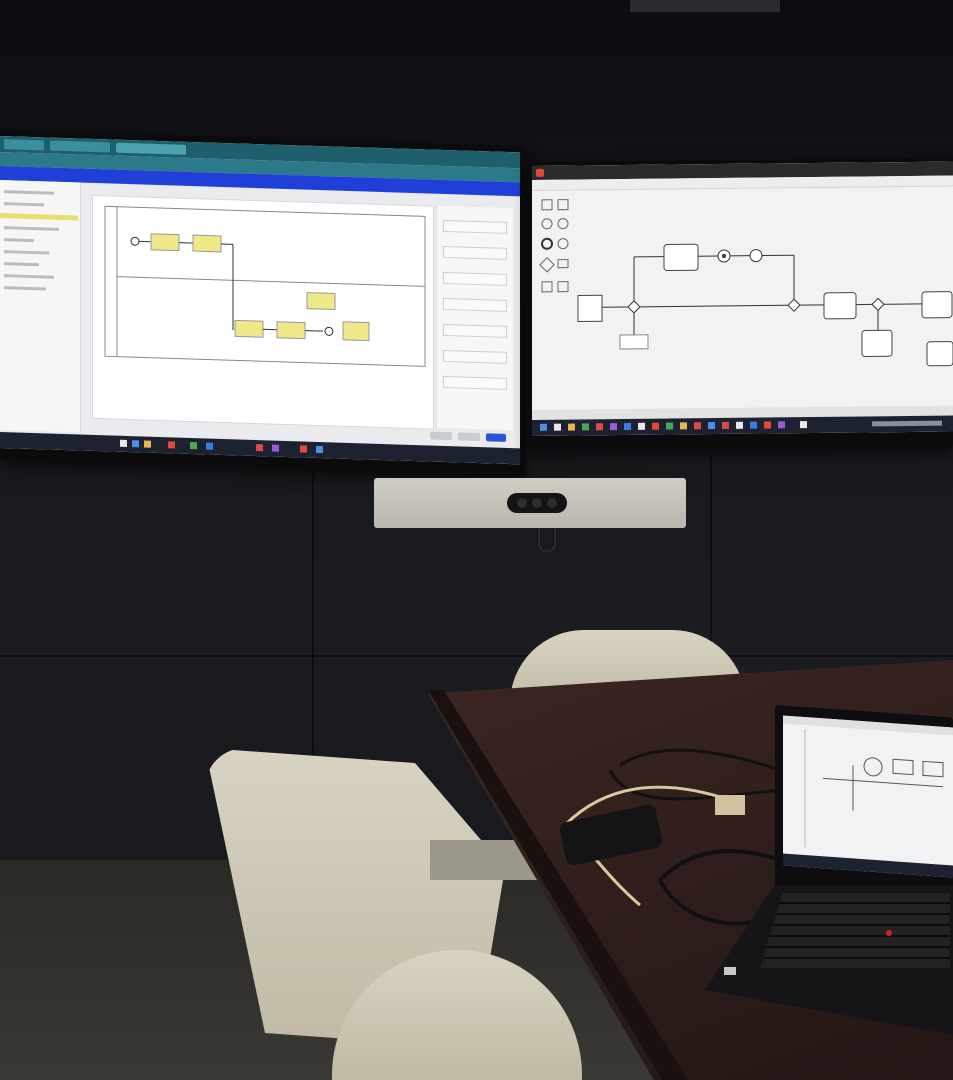 The height and width of the screenshot is (1080, 953). What do you see at coordinates (39, 217) in the screenshot?
I see `sidebar-item-selected` at bounding box center [39, 217].